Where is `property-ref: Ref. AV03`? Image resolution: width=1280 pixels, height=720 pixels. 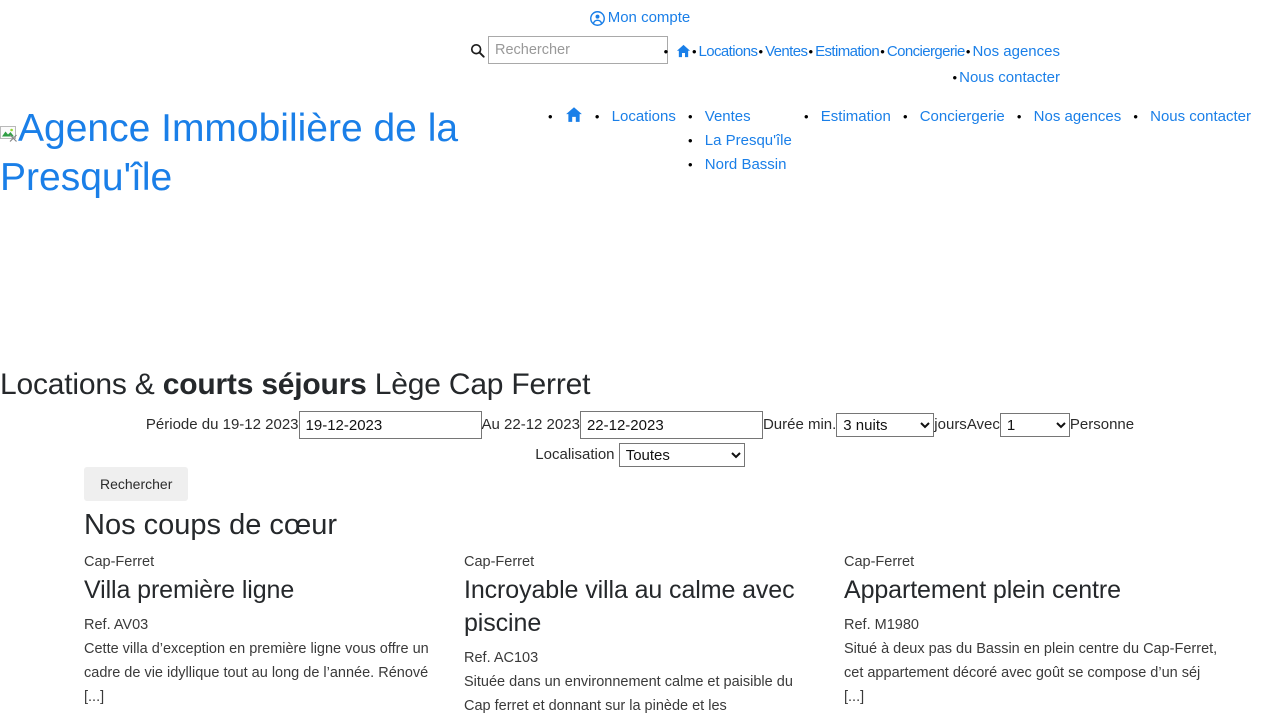 property-ref: Ref. AV03 is located at coordinates (116, 625).